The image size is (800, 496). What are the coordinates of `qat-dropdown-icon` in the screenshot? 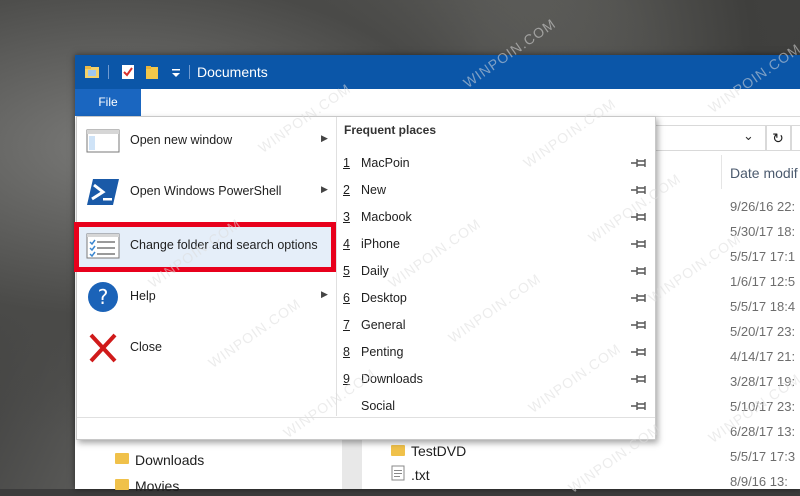 It's located at (176, 72).